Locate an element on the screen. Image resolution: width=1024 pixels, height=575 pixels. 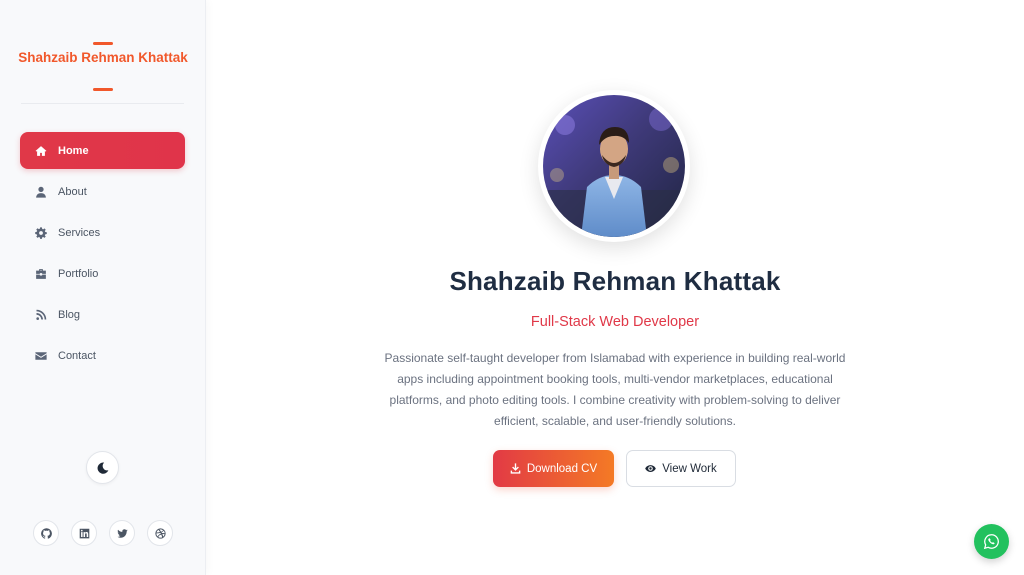
sidebar-item-portfolio: Portfolio is located at coordinates (102, 273).